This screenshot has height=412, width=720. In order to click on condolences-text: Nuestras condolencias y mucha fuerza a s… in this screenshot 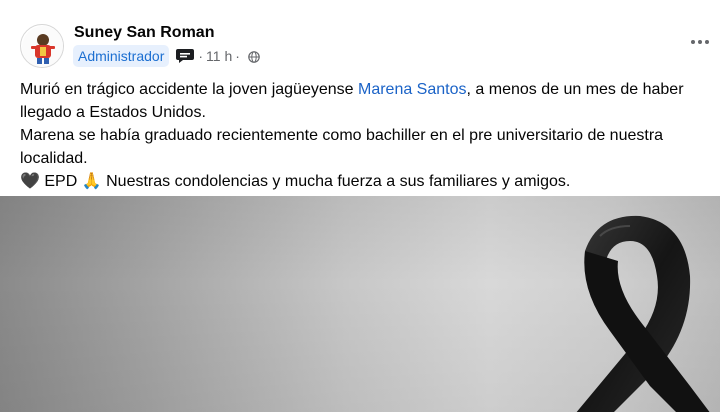, I will do `click(338, 181)`.